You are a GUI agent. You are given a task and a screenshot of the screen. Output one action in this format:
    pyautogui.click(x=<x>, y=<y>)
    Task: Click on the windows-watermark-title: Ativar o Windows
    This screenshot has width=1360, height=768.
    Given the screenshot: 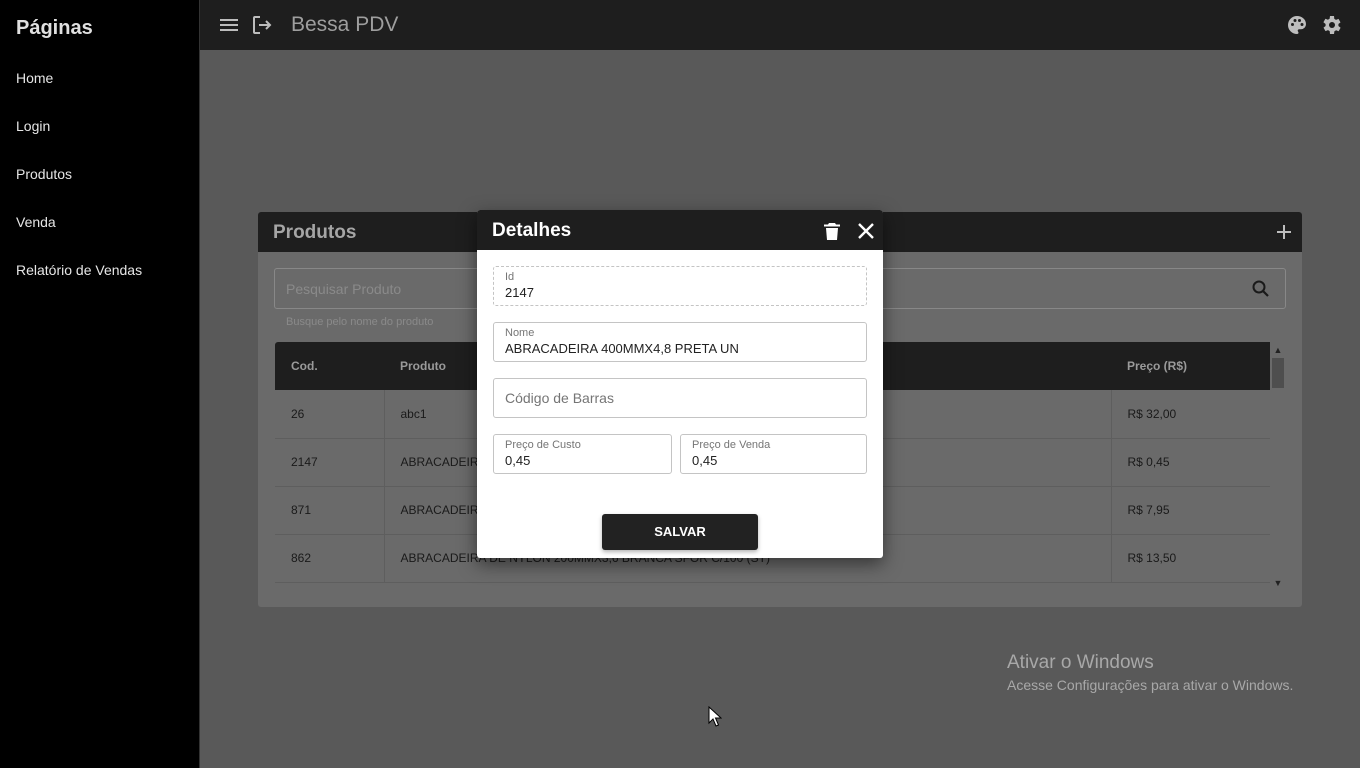 What is the action you would take?
    pyautogui.click(x=1080, y=662)
    